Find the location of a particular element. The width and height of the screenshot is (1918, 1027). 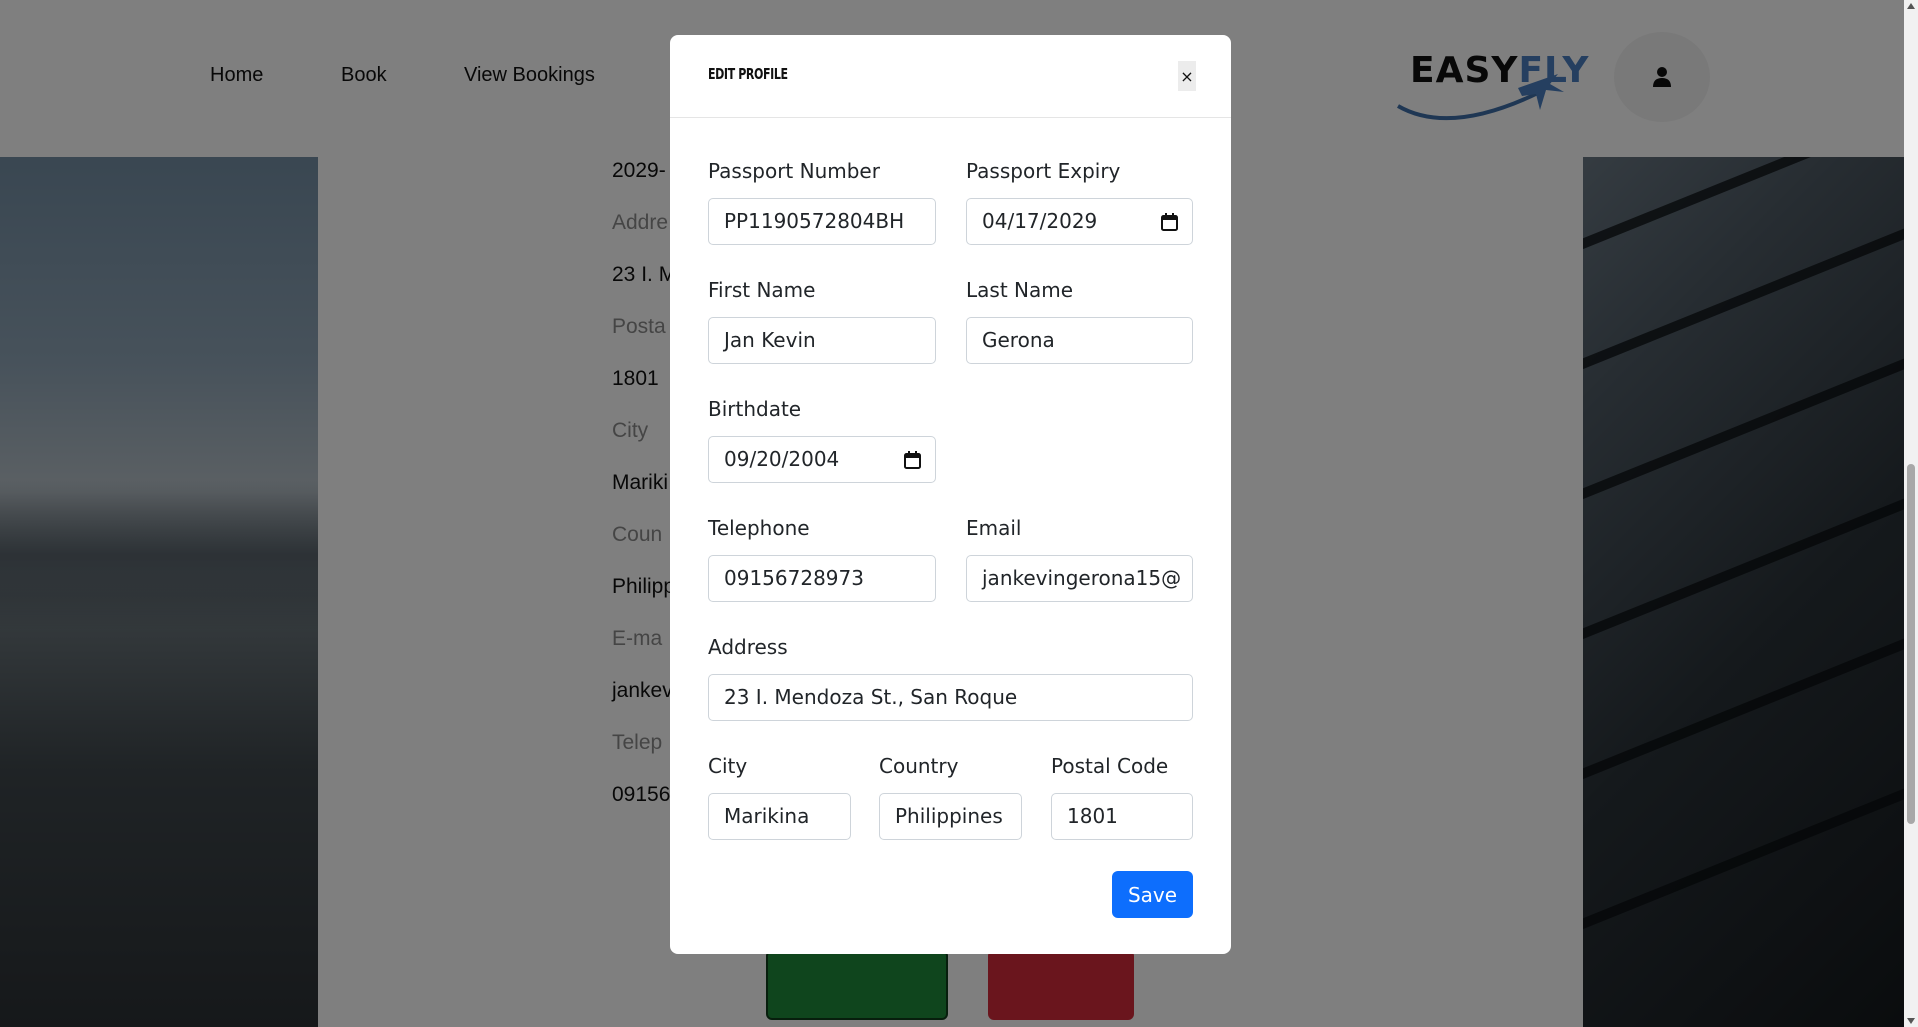

modal-header: EDIT PROFILE × is located at coordinates (950, 76).